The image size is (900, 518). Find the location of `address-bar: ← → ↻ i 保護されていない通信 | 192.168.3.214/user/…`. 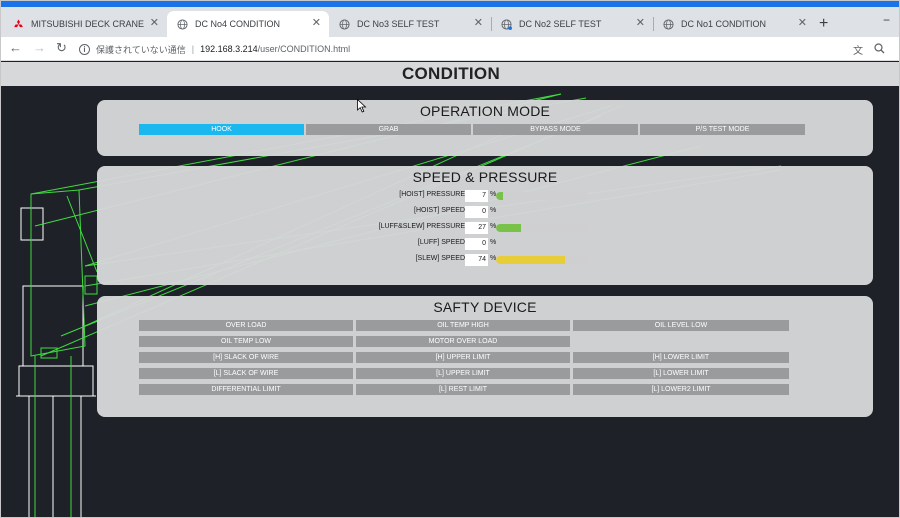

address-bar: ← → ↻ i 保護されていない通信 | 192.168.3.214/user/… is located at coordinates (450, 49).